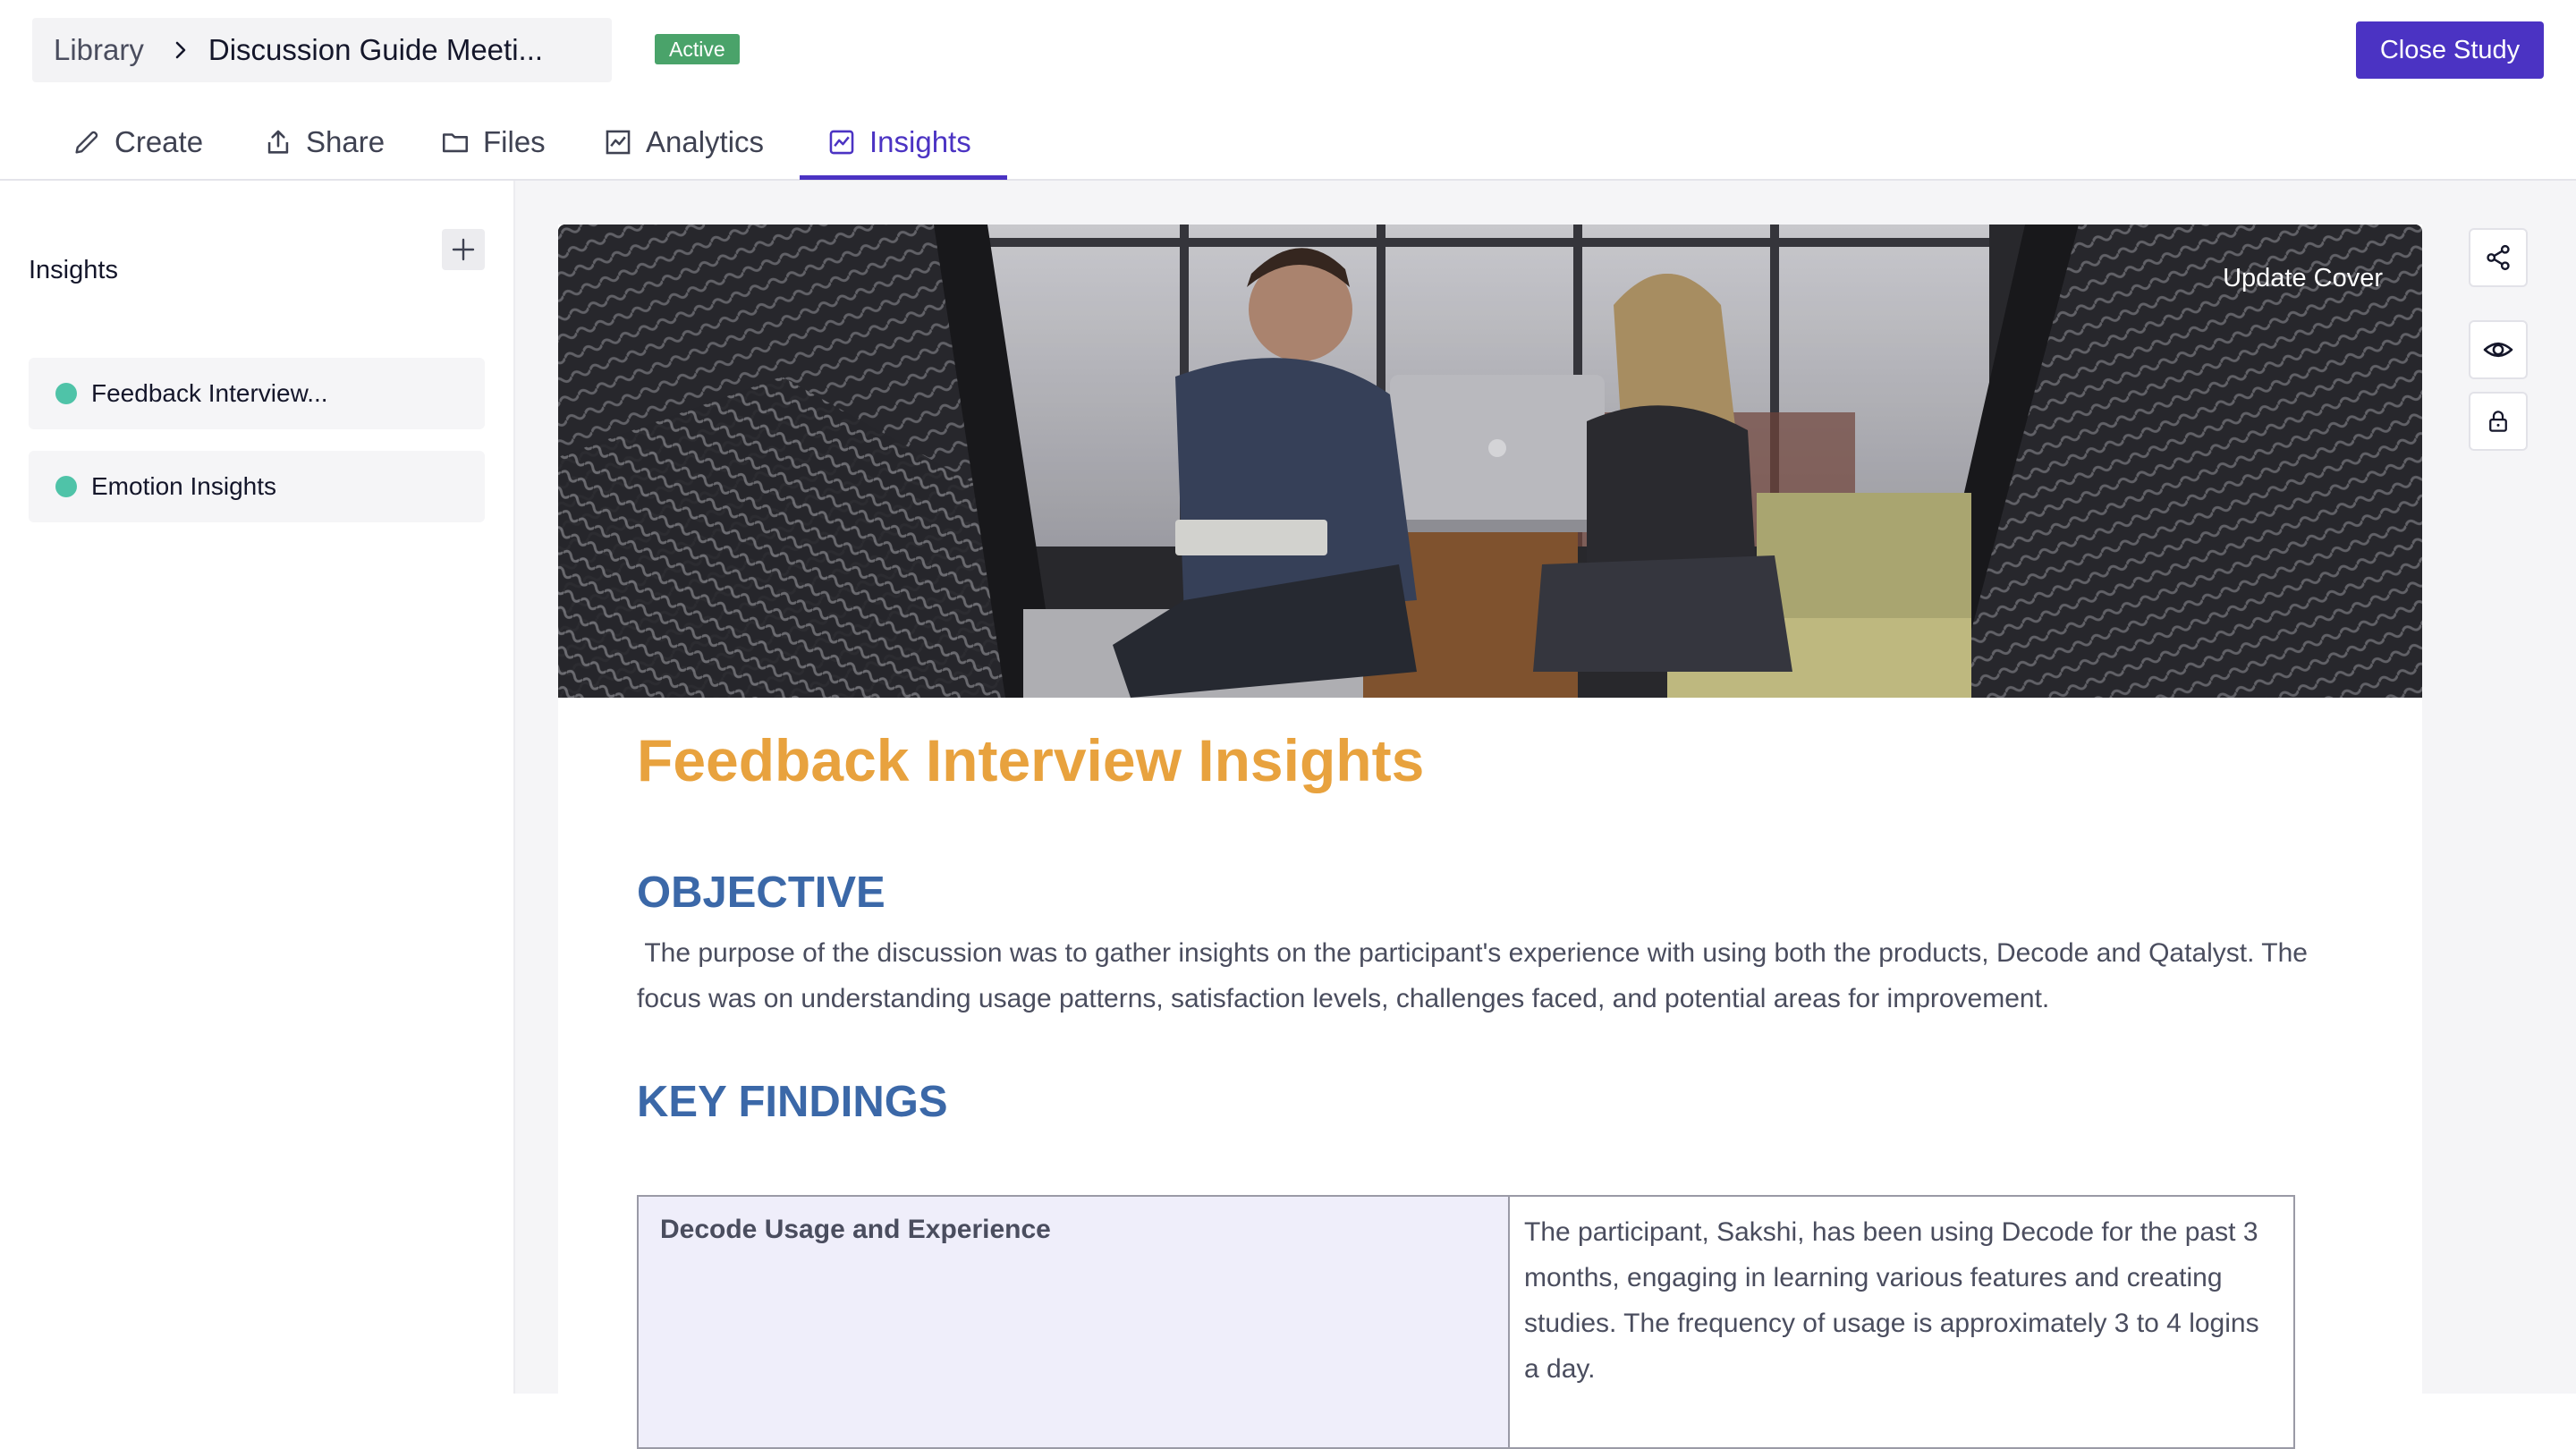  Describe the element at coordinates (73, 270) in the screenshot. I see `sidebar-title: Insights` at that location.